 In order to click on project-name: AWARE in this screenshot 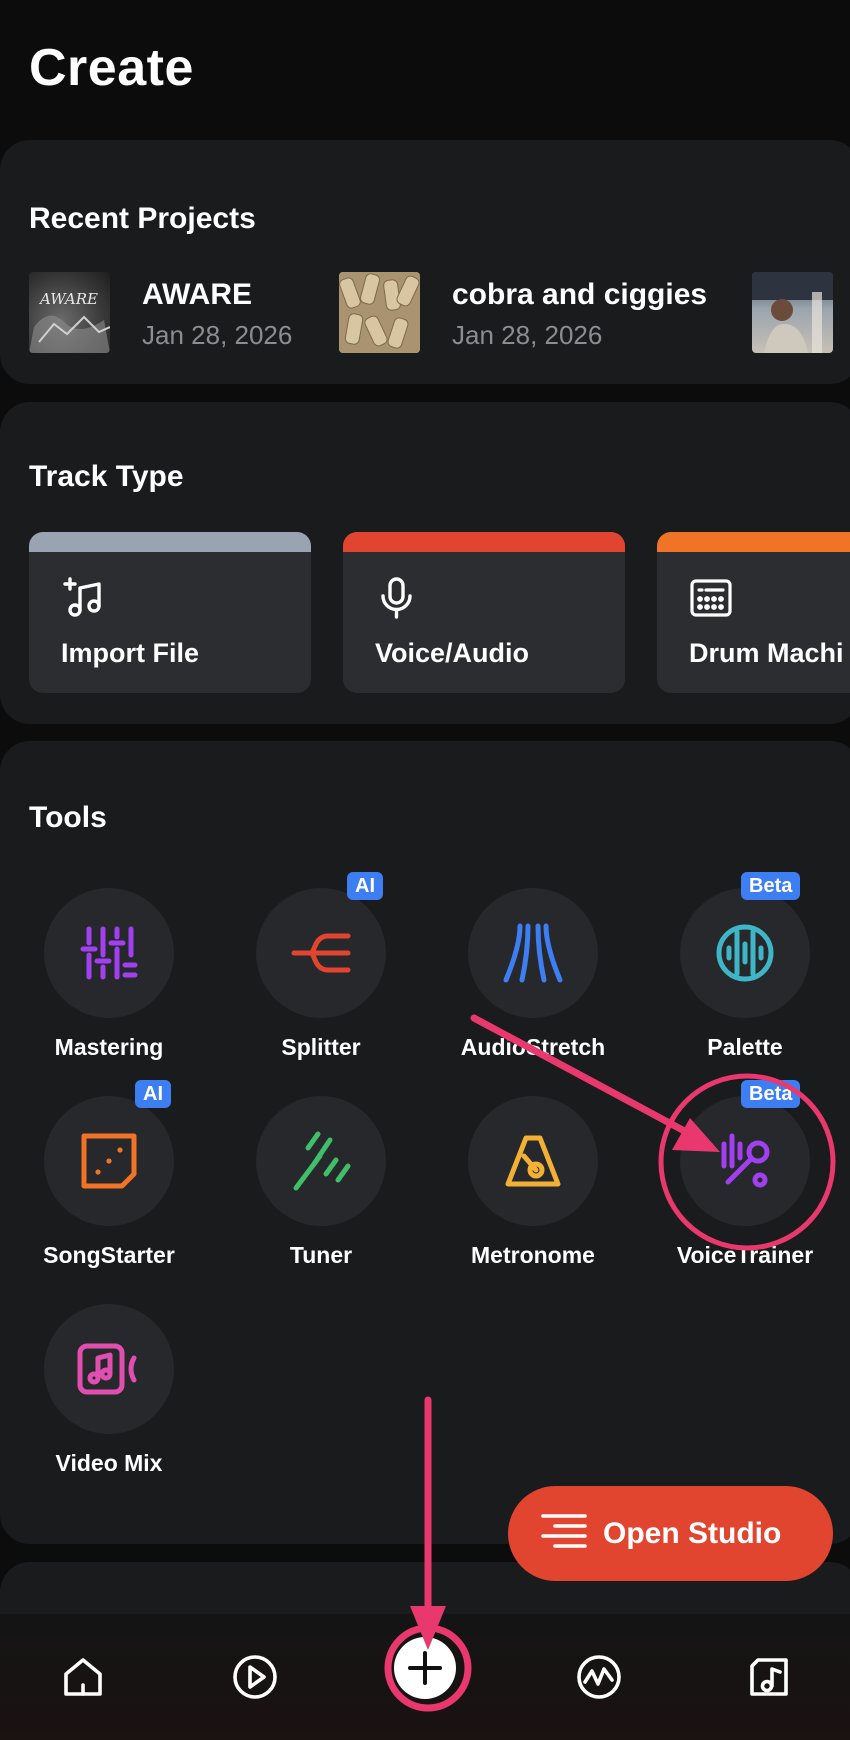, I will do `click(197, 294)`.